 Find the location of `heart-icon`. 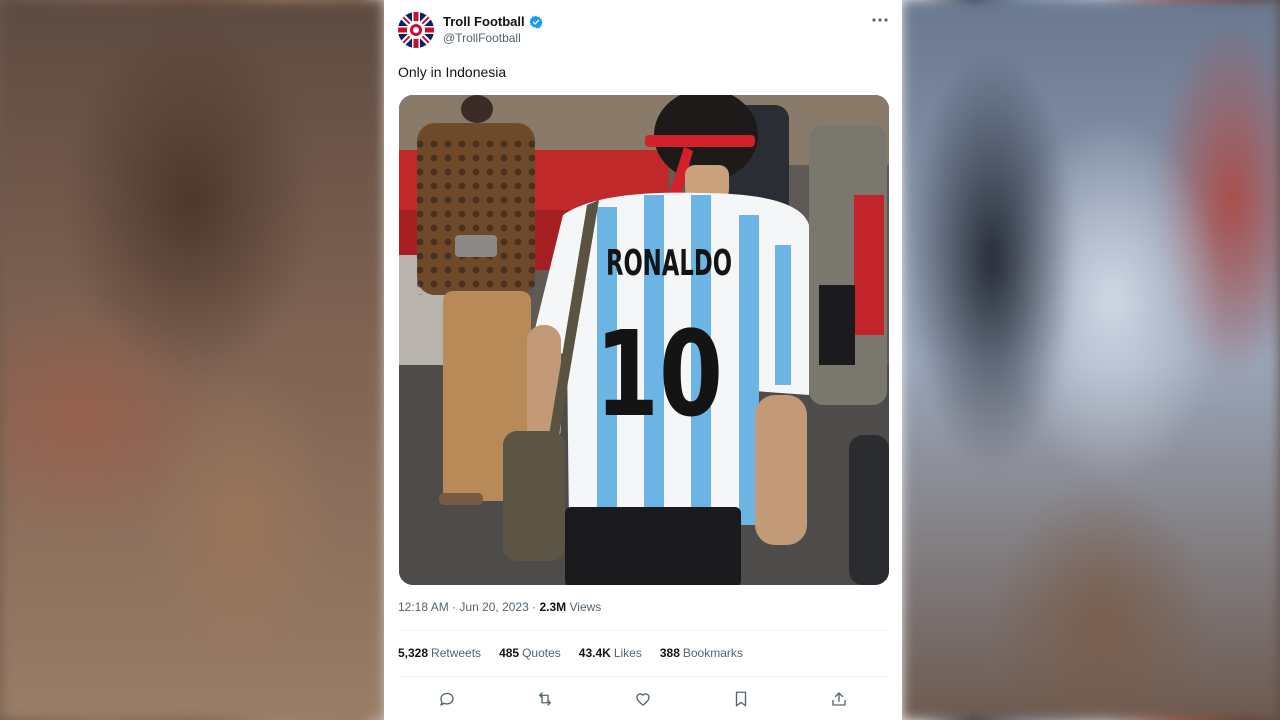

heart-icon is located at coordinates (643, 699).